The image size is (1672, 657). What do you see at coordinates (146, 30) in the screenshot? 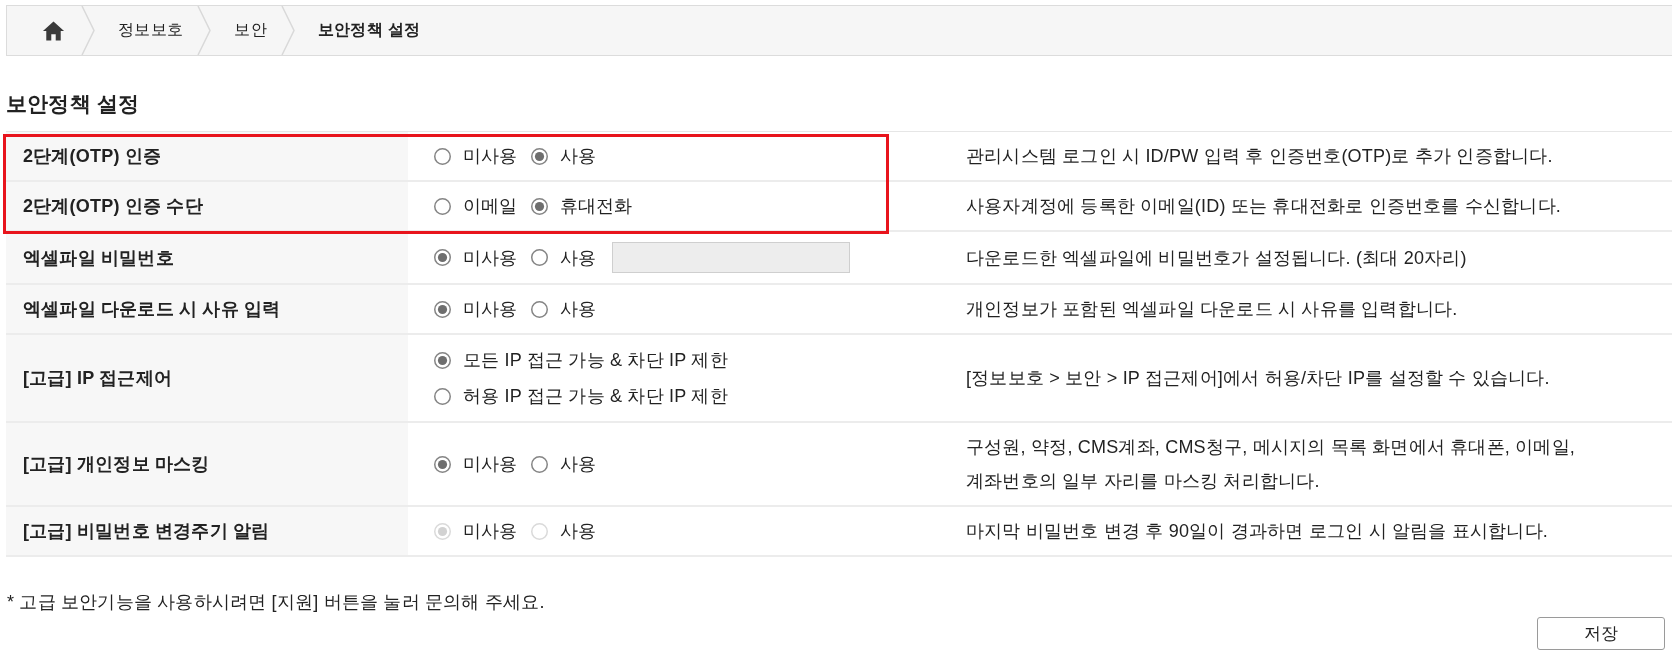
I see `breadcrumb-link: 정보보호` at bounding box center [146, 30].